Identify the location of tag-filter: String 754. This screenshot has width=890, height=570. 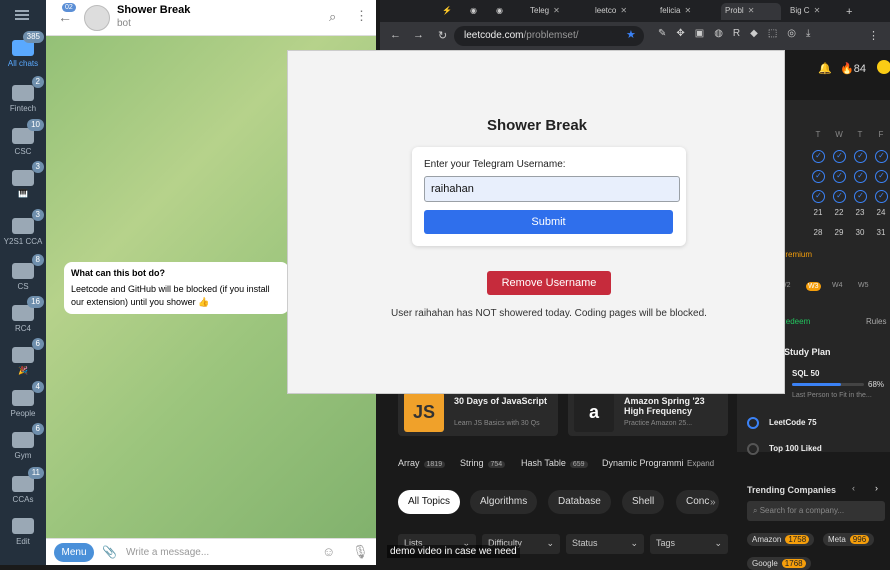
(483, 463).